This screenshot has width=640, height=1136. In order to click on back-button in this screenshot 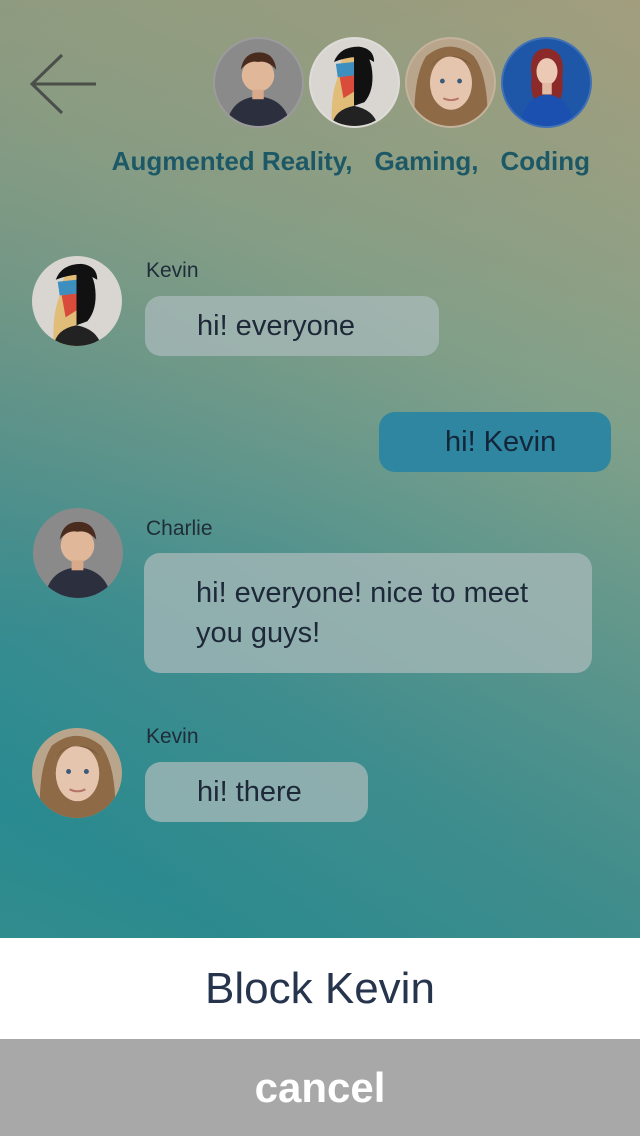, I will do `click(64, 85)`.